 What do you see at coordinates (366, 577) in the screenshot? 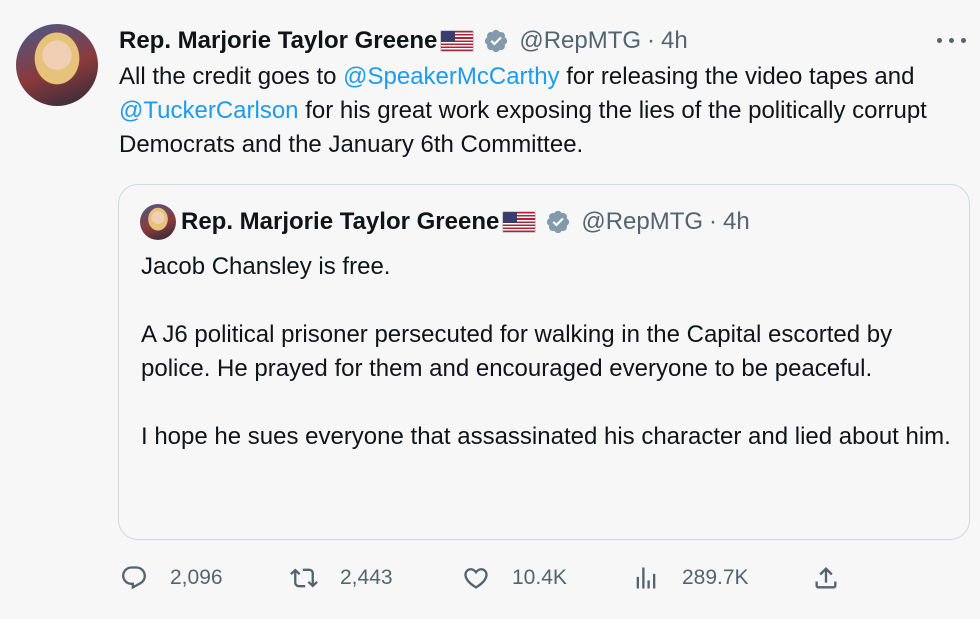
I see `retweet-count: 2,443` at bounding box center [366, 577].